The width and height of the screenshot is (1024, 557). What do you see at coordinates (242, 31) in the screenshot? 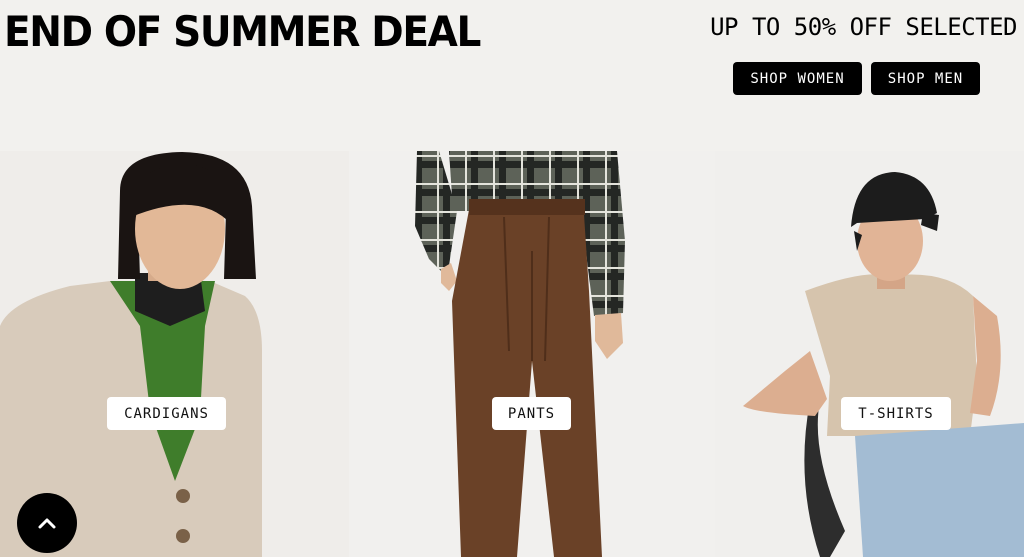
I see `promo-headline: END OF SUMMER DEAL` at bounding box center [242, 31].